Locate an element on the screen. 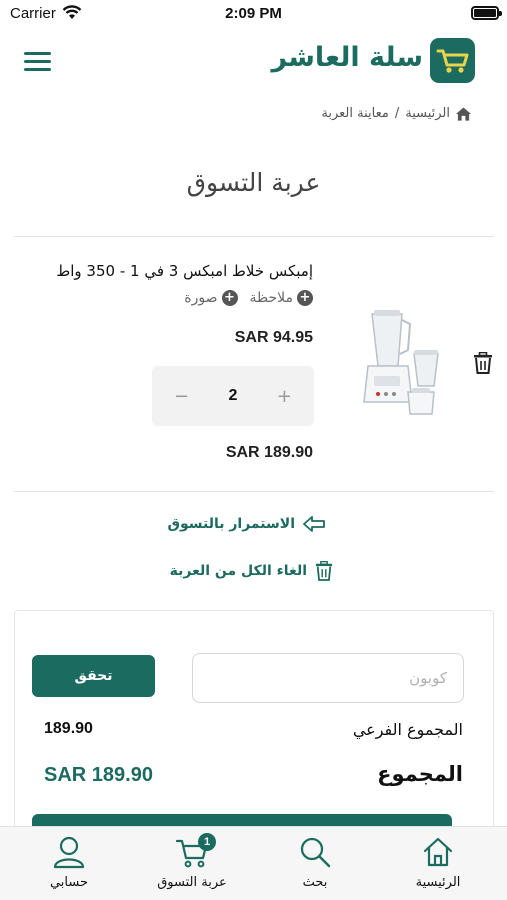 The width and height of the screenshot is (507, 900). clear-cart-link: الغاء الكل من العربة is located at coordinates (251, 571).